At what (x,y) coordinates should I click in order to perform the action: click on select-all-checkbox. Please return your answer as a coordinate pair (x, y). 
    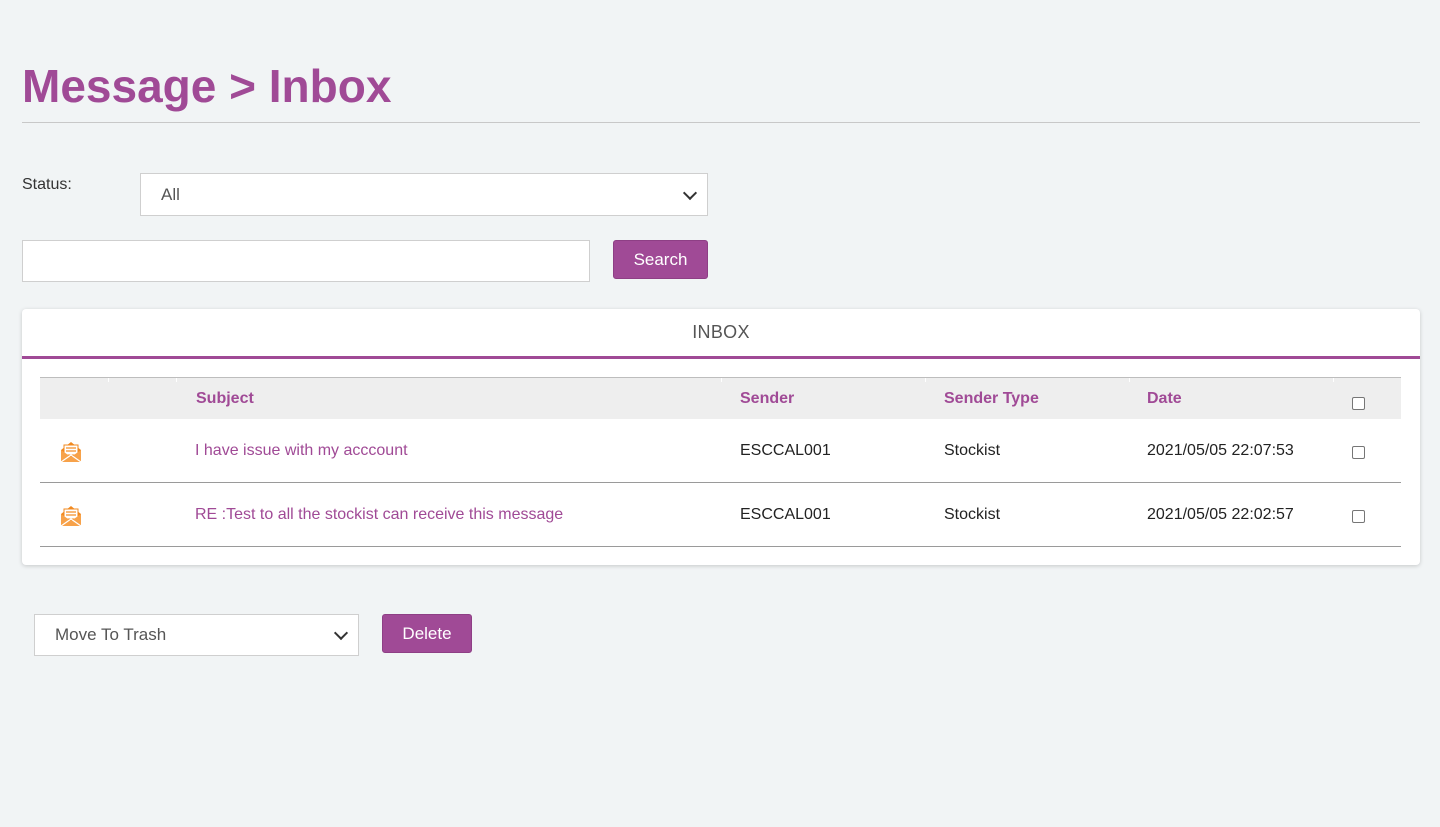
    Looking at the image, I should click on (1358, 403).